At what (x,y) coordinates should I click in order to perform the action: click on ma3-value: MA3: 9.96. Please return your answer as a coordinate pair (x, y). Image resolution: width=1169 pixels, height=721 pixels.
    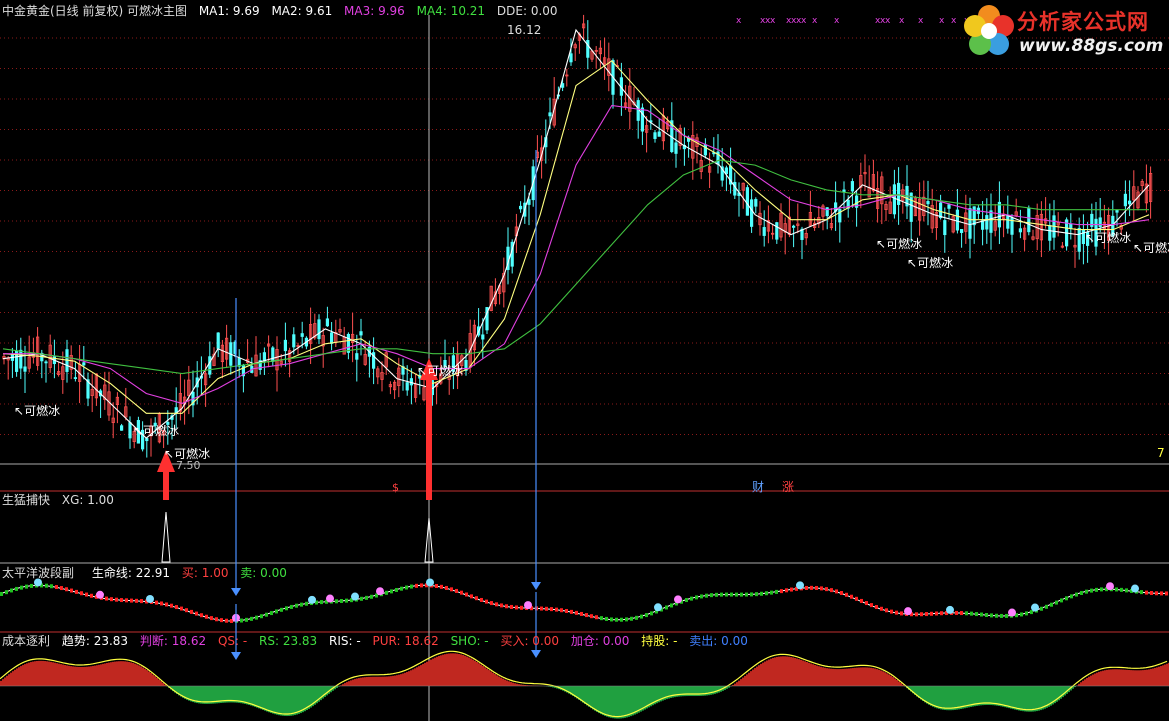
    Looking at the image, I should click on (374, 11).